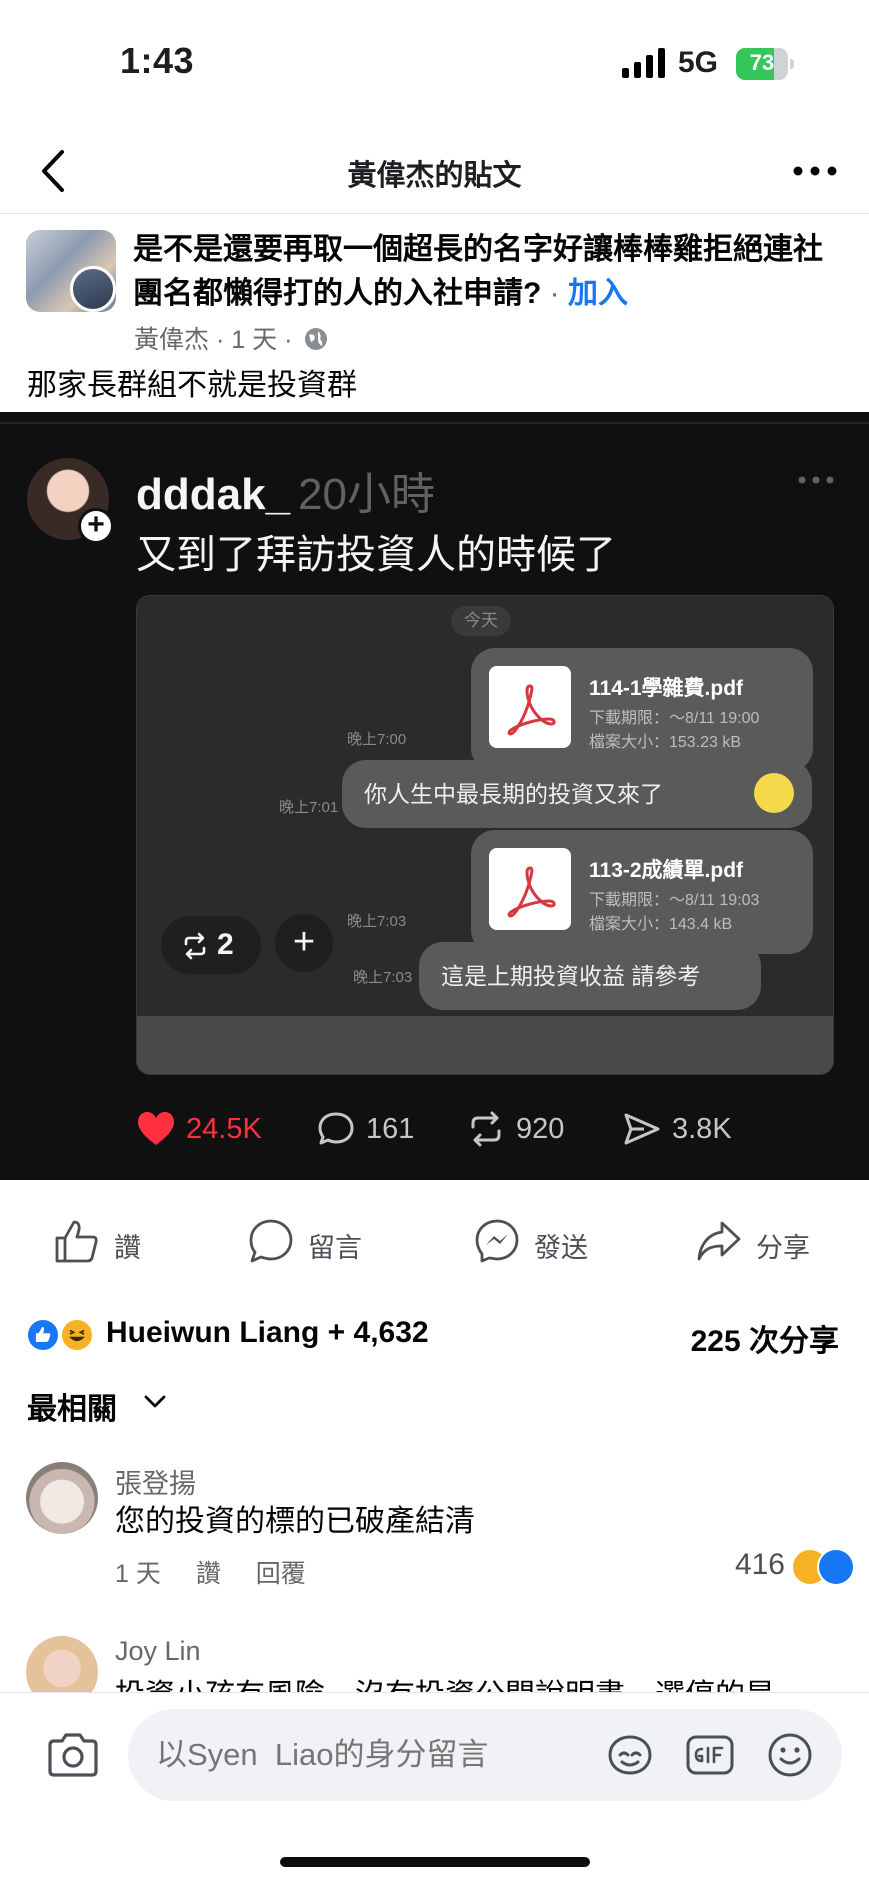  What do you see at coordinates (76, 1241) in the screenshot?
I see `thumbs-up-icon` at bounding box center [76, 1241].